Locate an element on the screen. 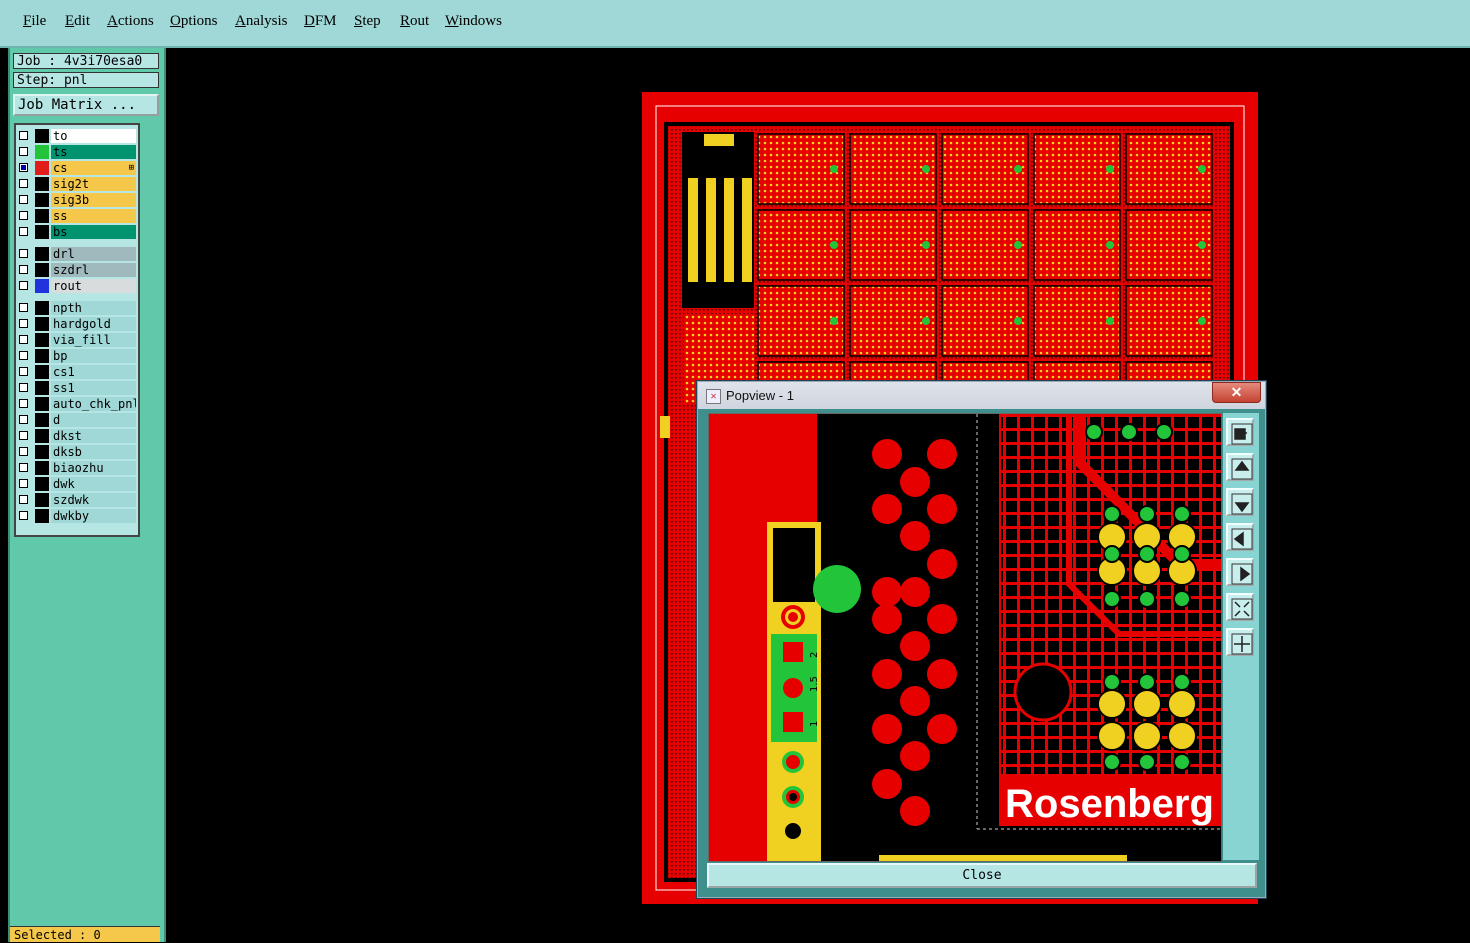  layer-row-cs: cs ⊞ is located at coordinates (76, 168).